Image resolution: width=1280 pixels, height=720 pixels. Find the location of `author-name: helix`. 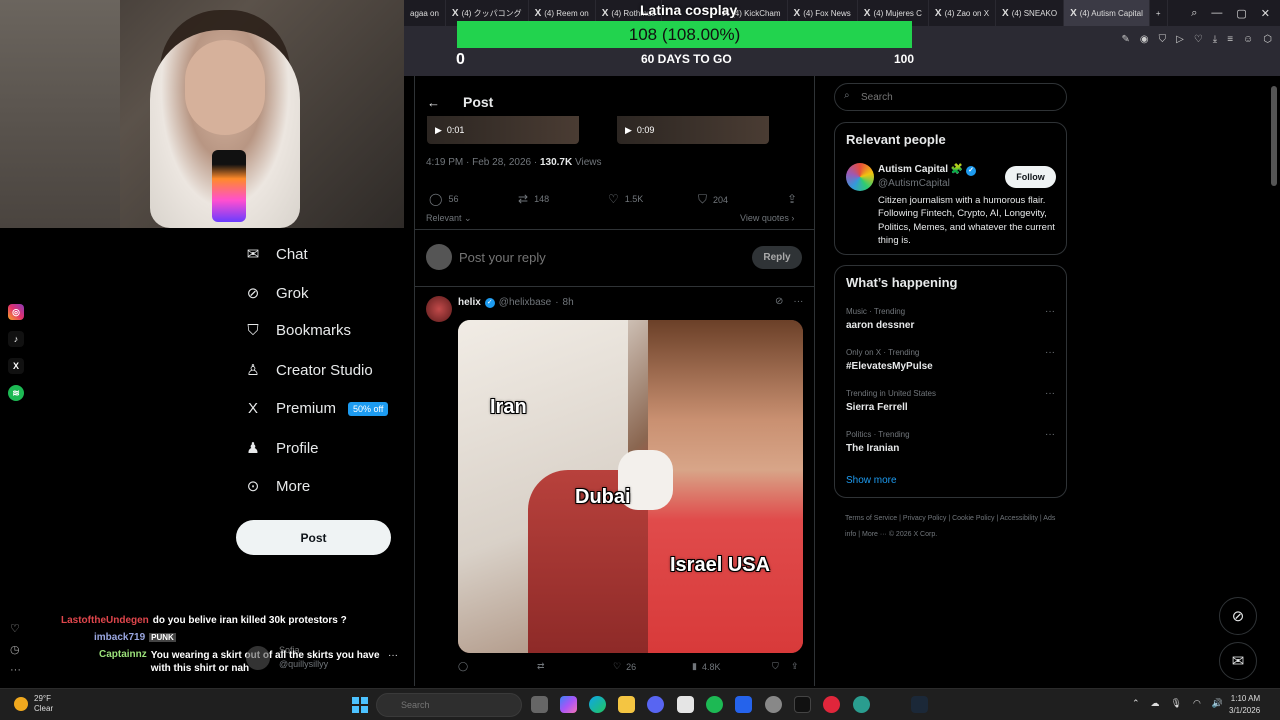

author-name: helix is located at coordinates (469, 302).